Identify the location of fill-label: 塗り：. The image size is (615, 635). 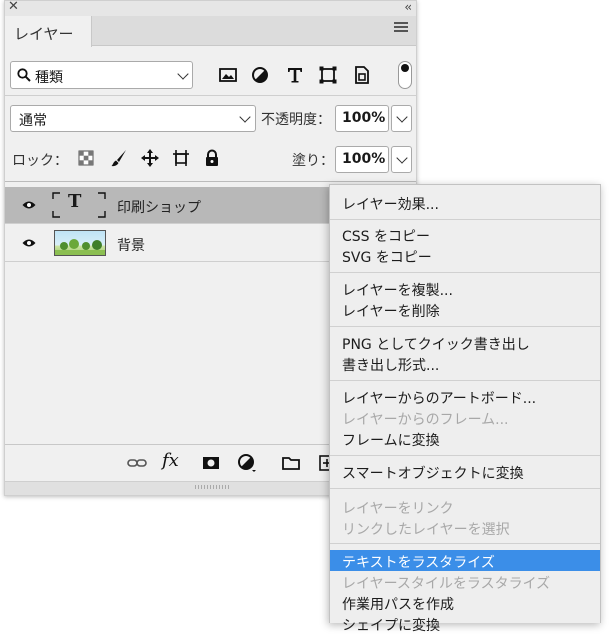
(313, 161).